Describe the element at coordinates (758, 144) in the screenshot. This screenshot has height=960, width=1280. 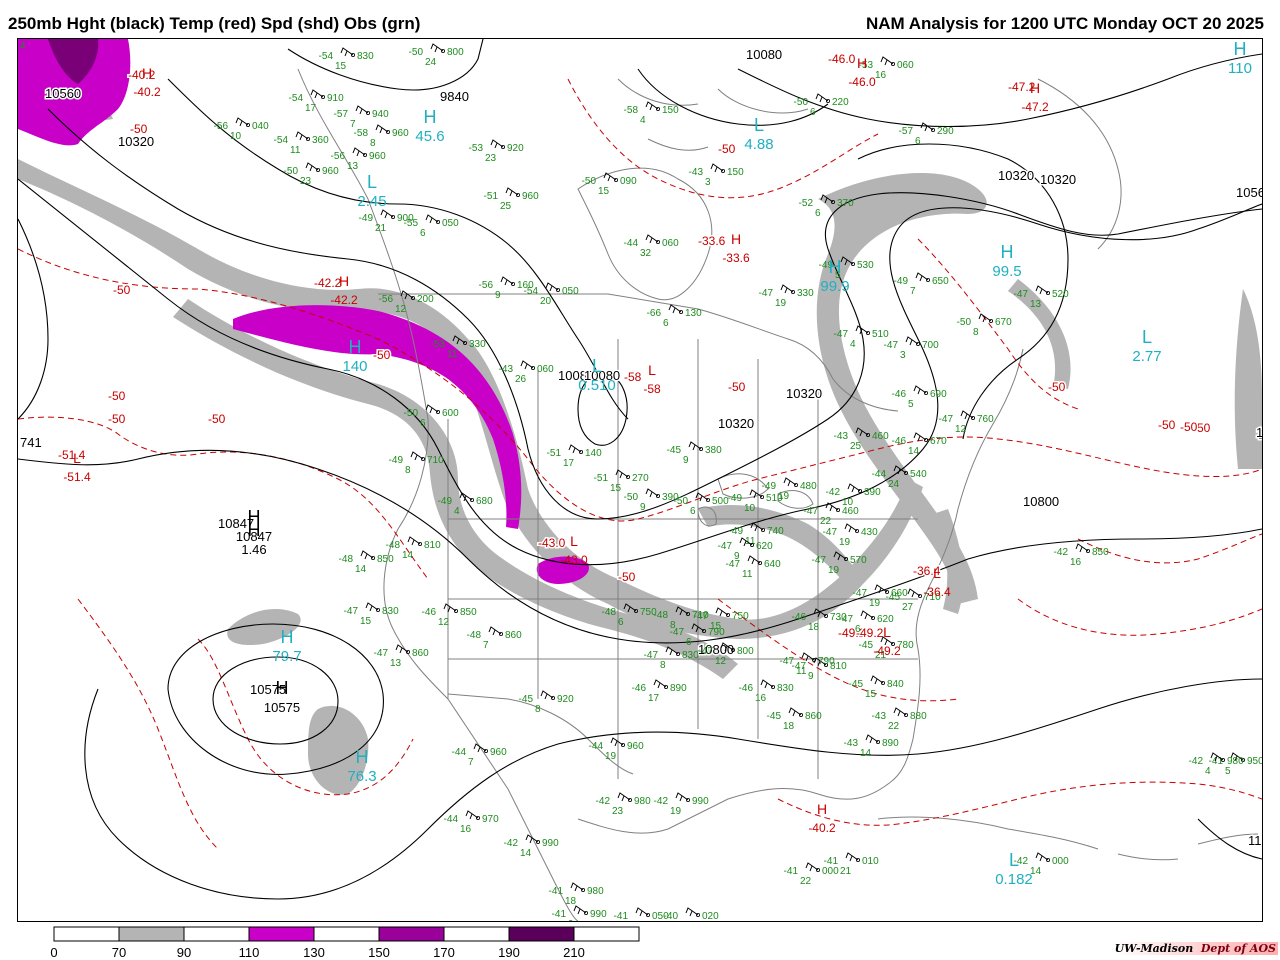
I see `extremum-value: 4.88` at that location.